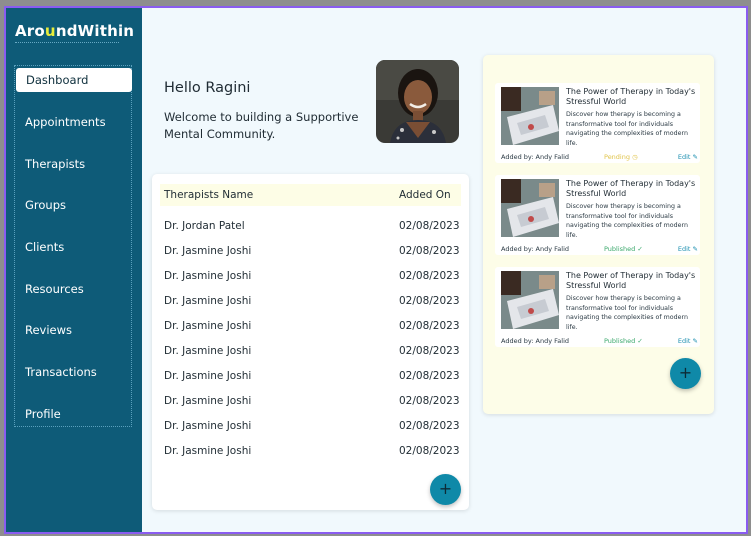 This screenshot has width=751, height=536. I want to click on column-header-name: Therapists Name, so click(208, 195).